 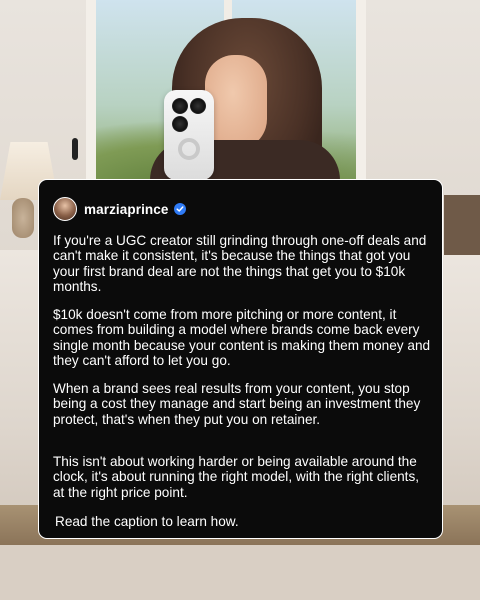 What do you see at coordinates (189, 135) in the screenshot?
I see `phone` at bounding box center [189, 135].